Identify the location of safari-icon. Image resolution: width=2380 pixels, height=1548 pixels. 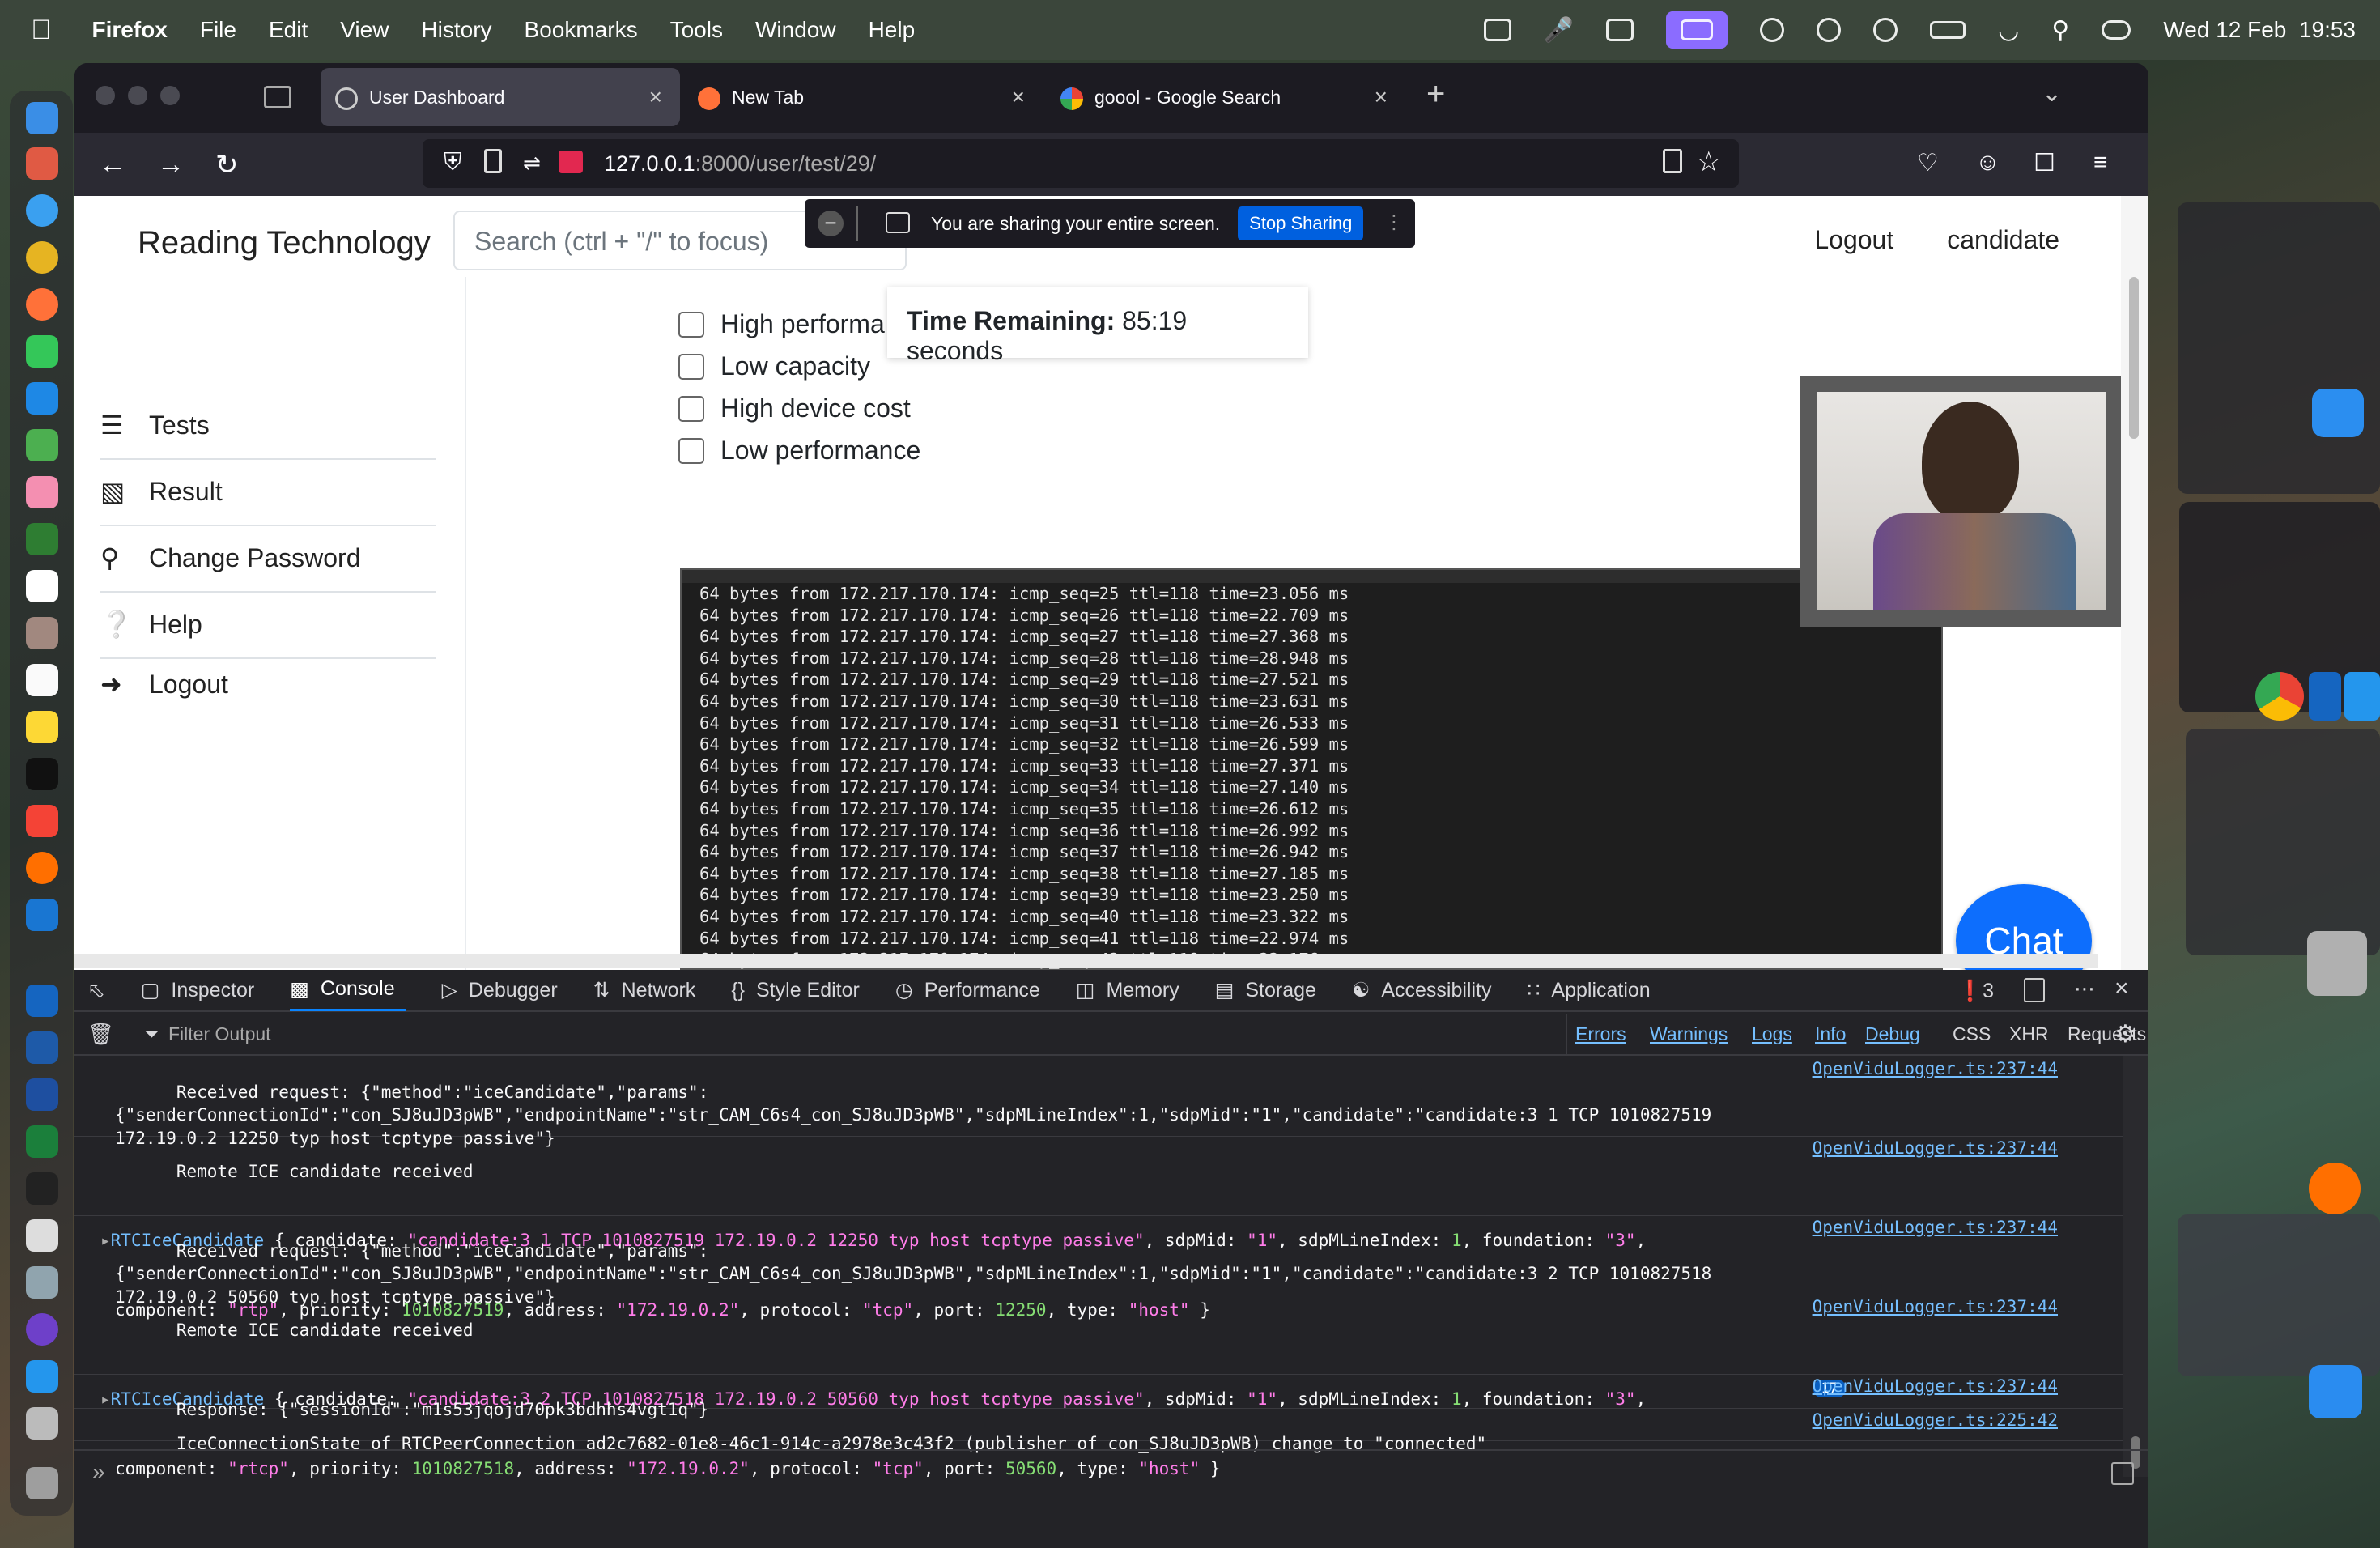
(42, 210).